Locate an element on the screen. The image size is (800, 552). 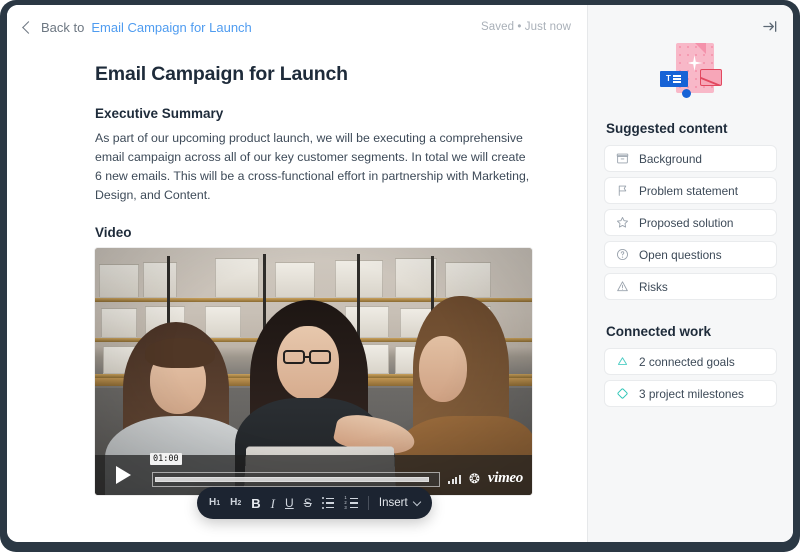
toolbar-divider is located at coordinates (368, 503).